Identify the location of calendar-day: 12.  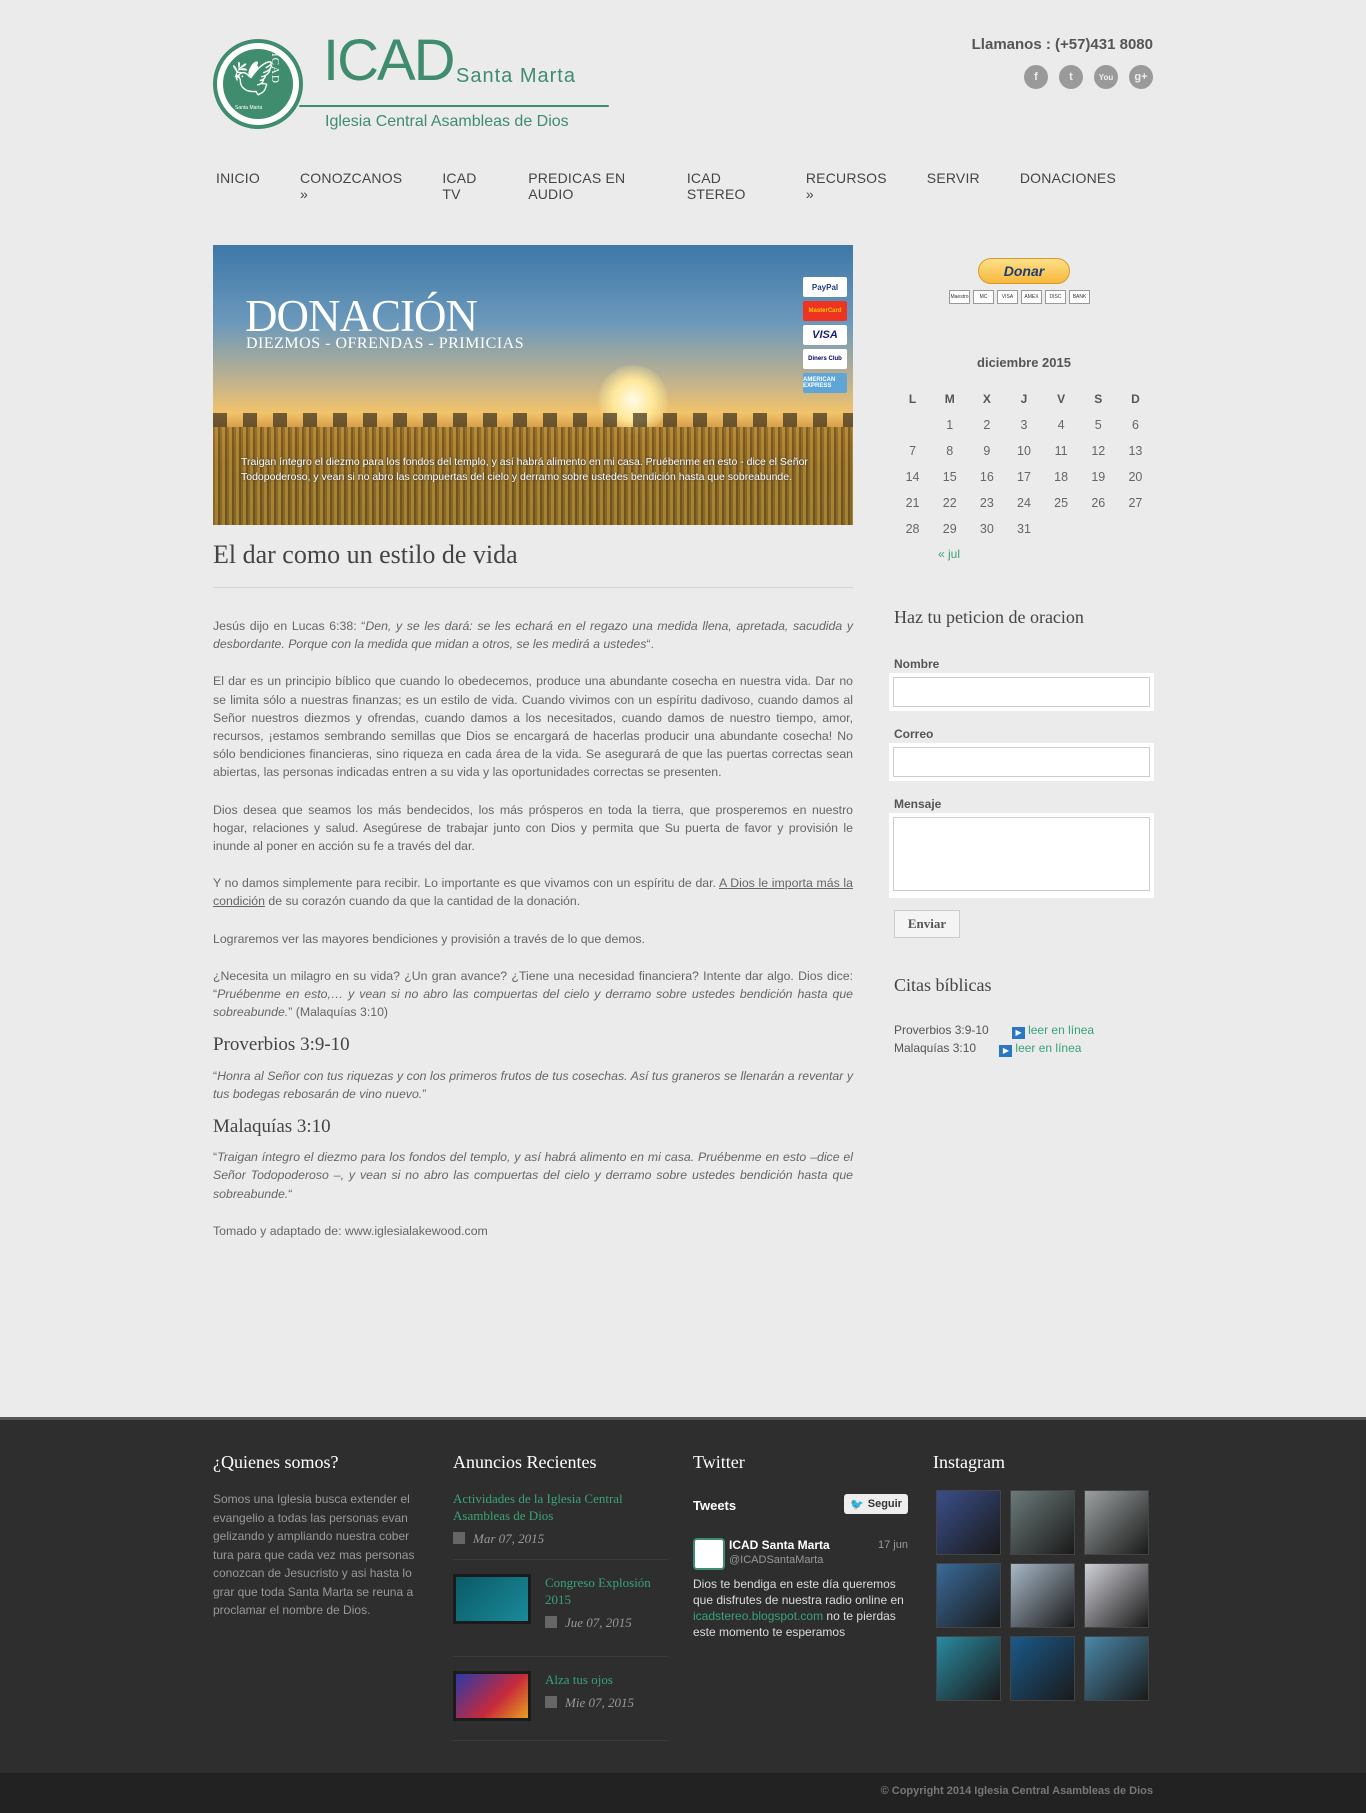
(1098, 451).